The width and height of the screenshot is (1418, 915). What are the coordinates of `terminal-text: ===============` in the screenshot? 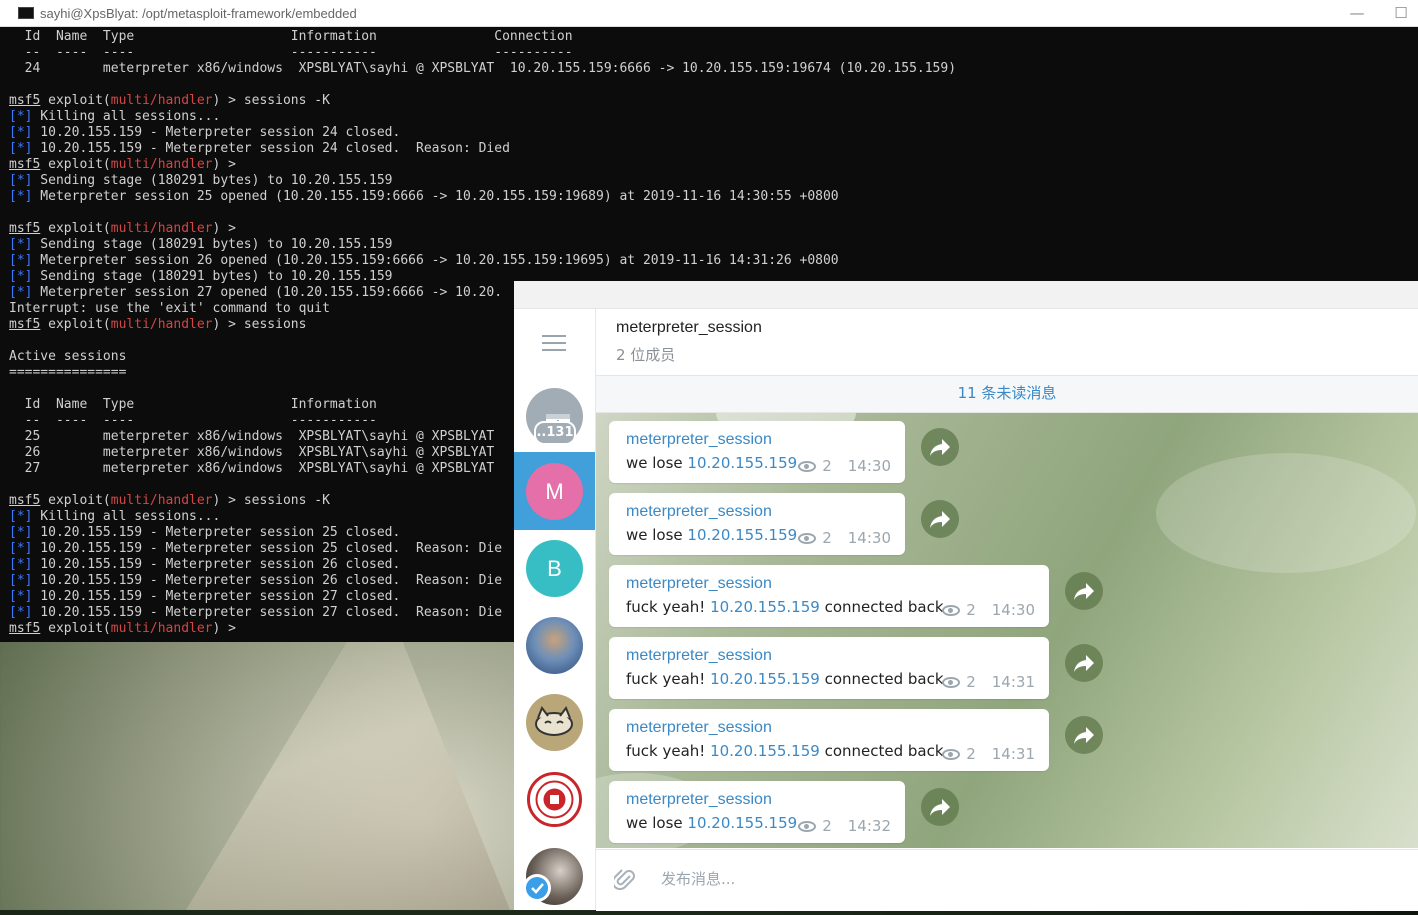 It's located at (68, 372).